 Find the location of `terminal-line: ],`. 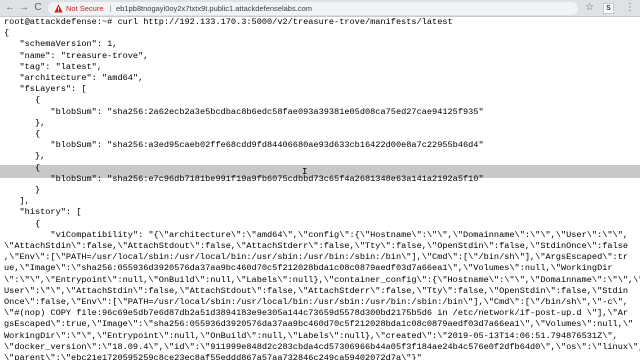

terminal-line: ], is located at coordinates (17, 201).